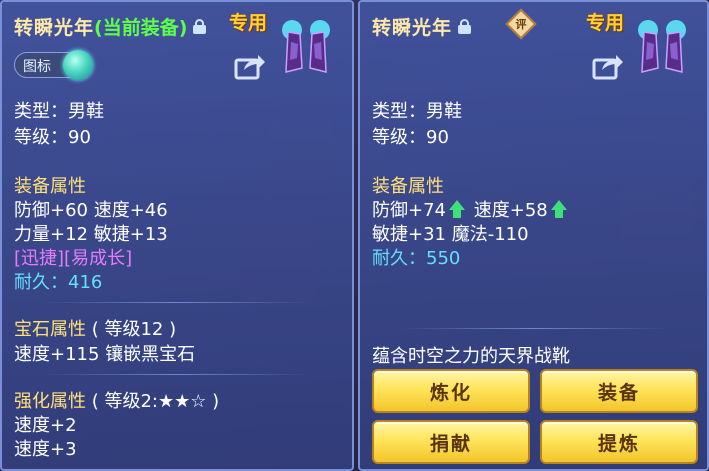 The width and height of the screenshot is (709, 471). I want to click on extract-button: 提炼, so click(619, 442).